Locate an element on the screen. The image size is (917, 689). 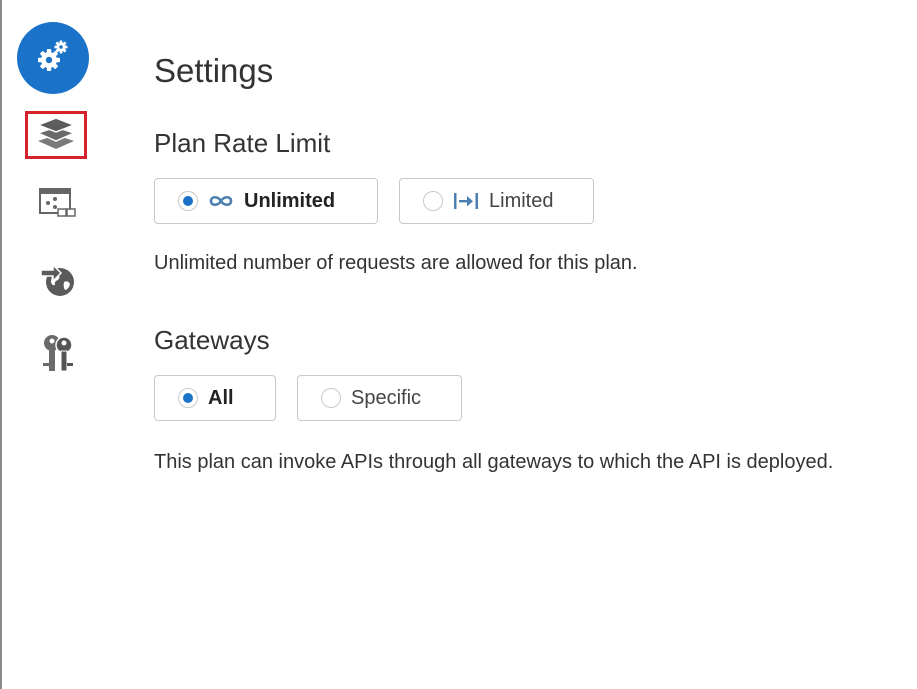
sidebar-item-deployments is located at coordinates (58, 281).